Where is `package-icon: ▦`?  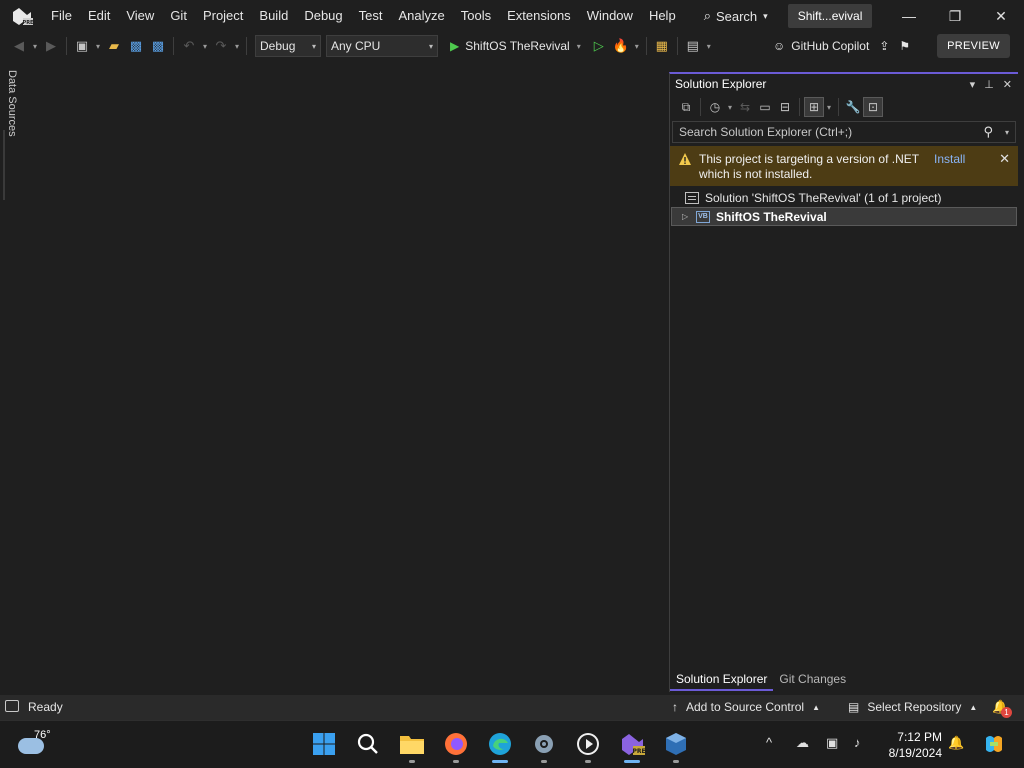 package-icon: ▦ is located at coordinates (662, 46).